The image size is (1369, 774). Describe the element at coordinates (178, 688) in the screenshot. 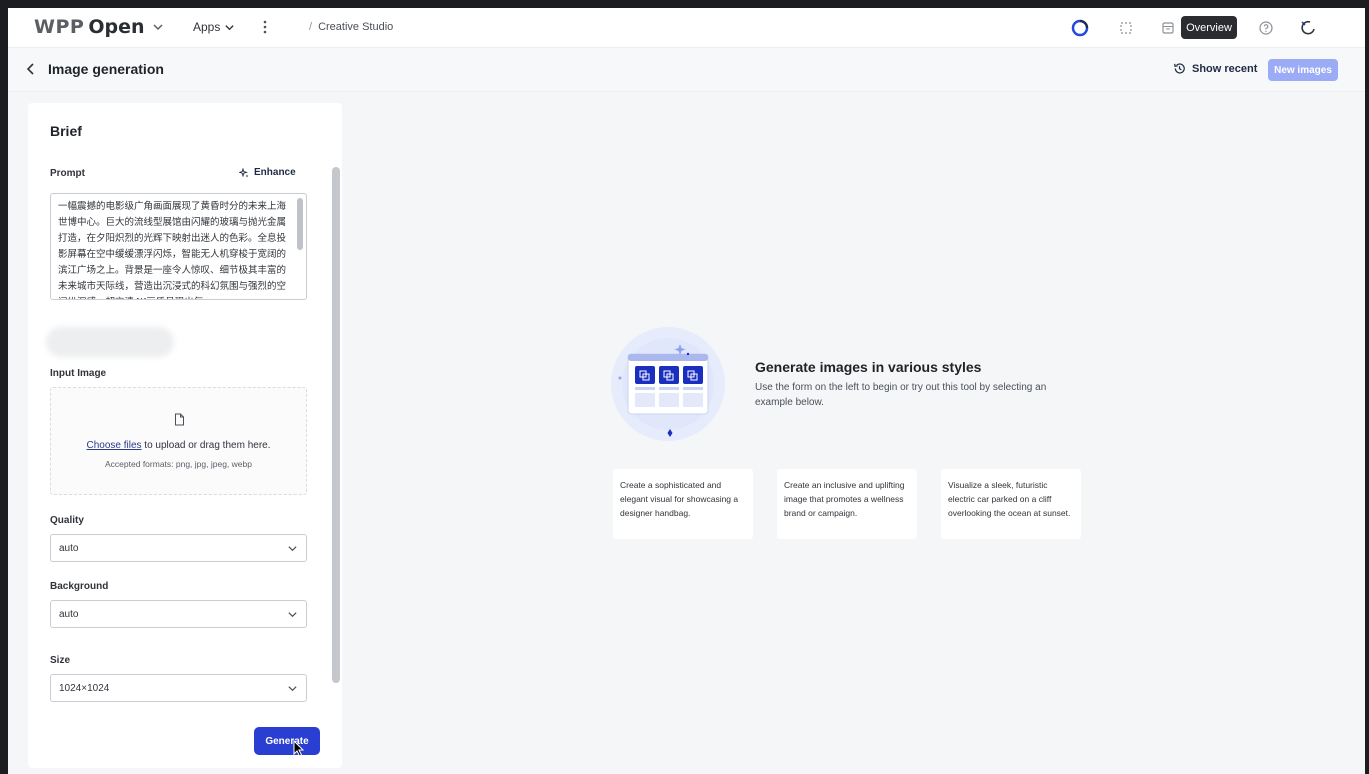

I see `size-select: 1024×1024` at that location.